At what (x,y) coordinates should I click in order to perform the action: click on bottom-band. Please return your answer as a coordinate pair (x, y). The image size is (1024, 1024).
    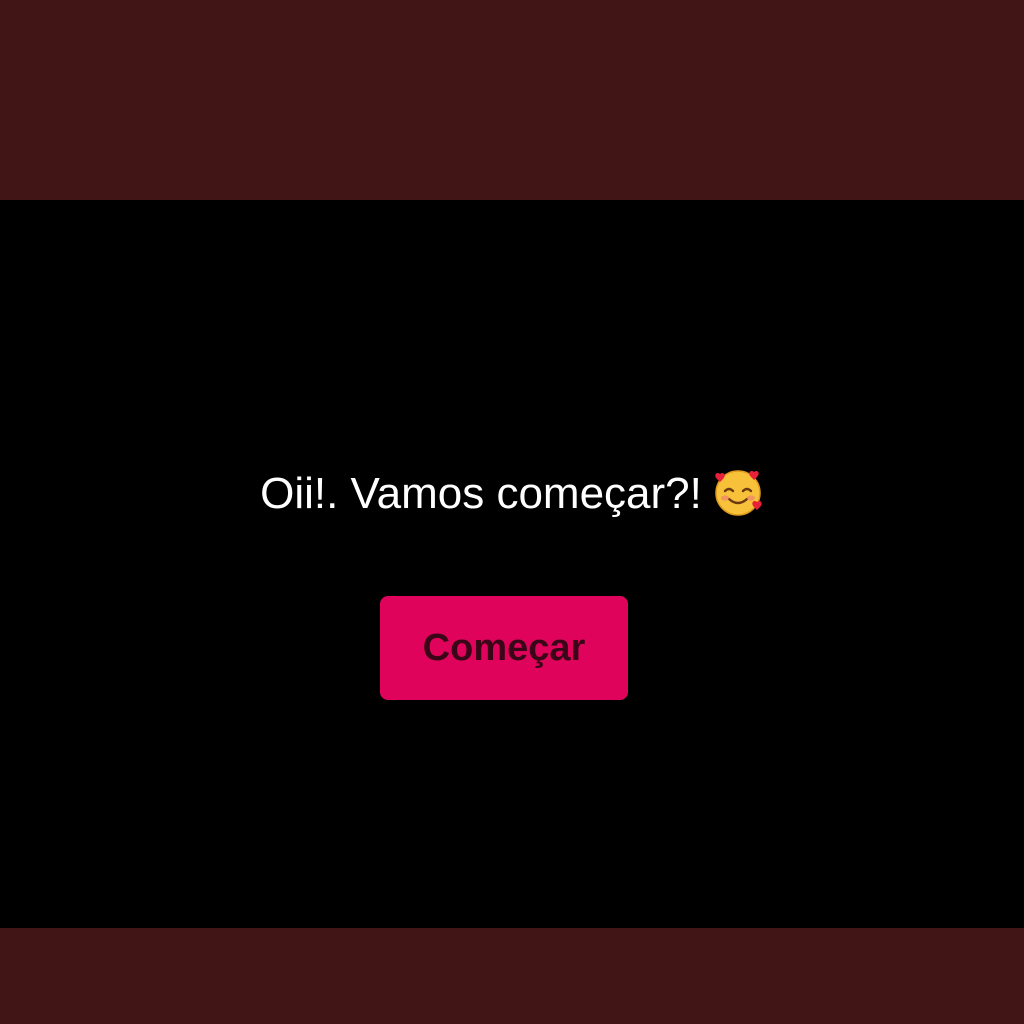
    Looking at the image, I should click on (512, 976).